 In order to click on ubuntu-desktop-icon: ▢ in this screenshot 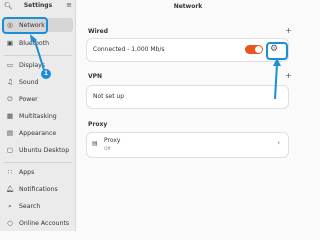, I will do `click(10, 150)`.